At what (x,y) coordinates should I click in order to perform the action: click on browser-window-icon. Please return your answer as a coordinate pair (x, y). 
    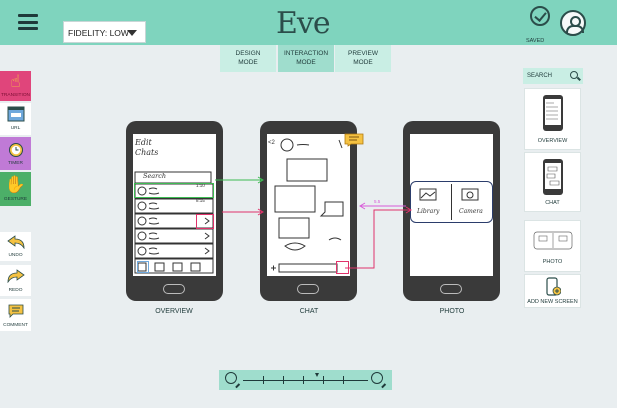
    Looking at the image, I should click on (15, 114).